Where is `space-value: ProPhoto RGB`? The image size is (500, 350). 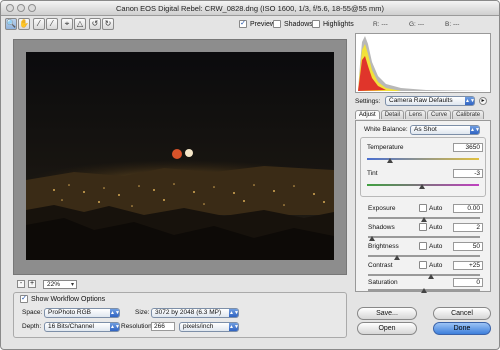 space-value: ProPhoto RGB is located at coordinates (69, 312).